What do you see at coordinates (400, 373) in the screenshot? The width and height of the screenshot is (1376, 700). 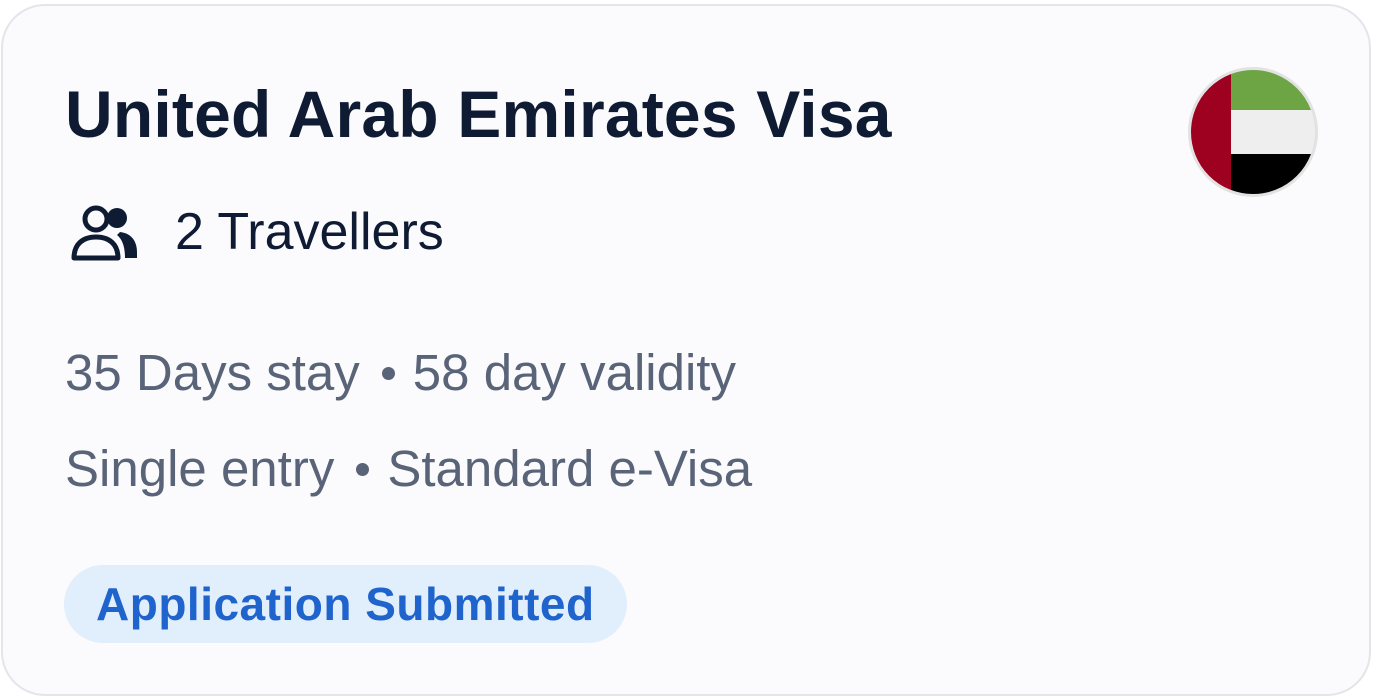 I see `stay-validity-line: 35 Days stay 58 day validity` at bounding box center [400, 373].